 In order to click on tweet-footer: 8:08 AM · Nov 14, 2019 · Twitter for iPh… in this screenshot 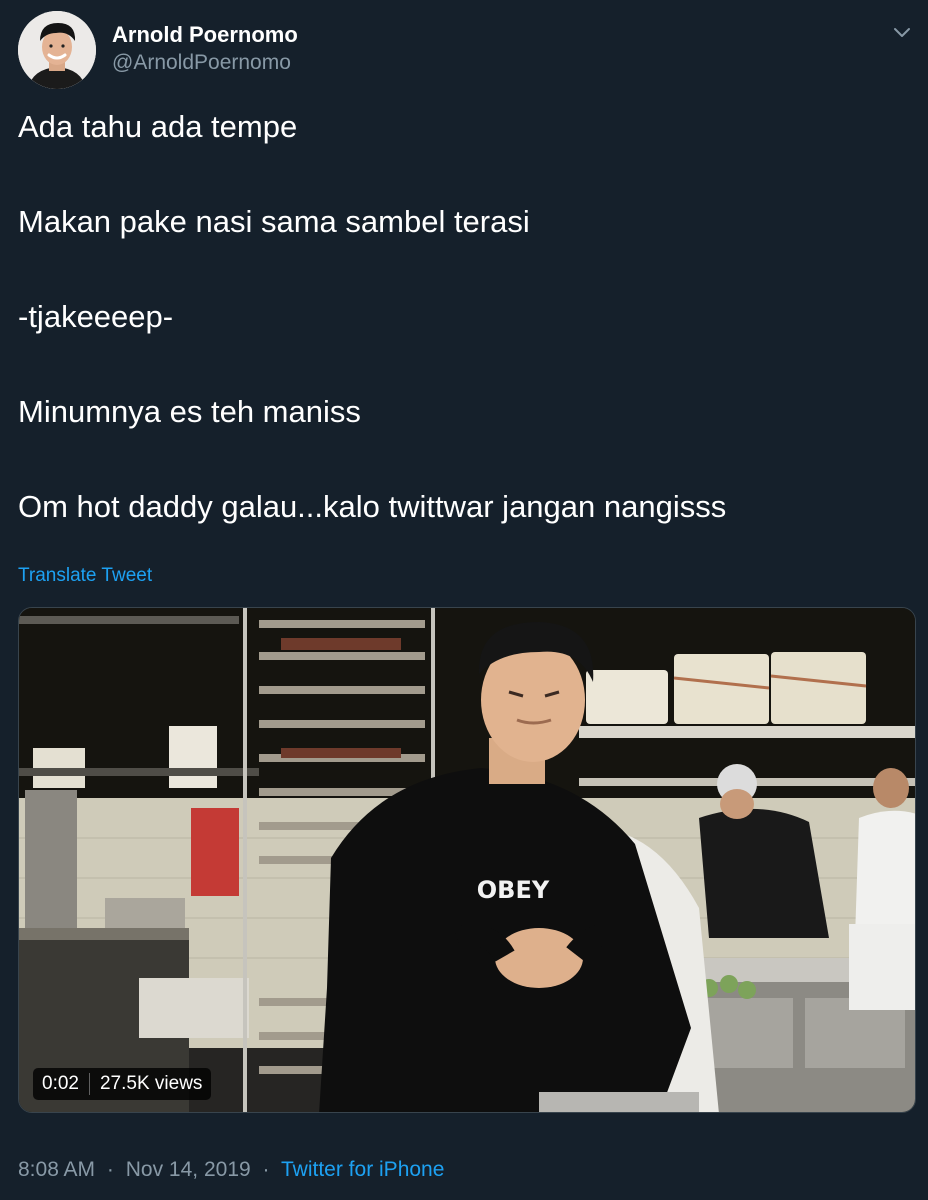, I will do `click(231, 1170)`.